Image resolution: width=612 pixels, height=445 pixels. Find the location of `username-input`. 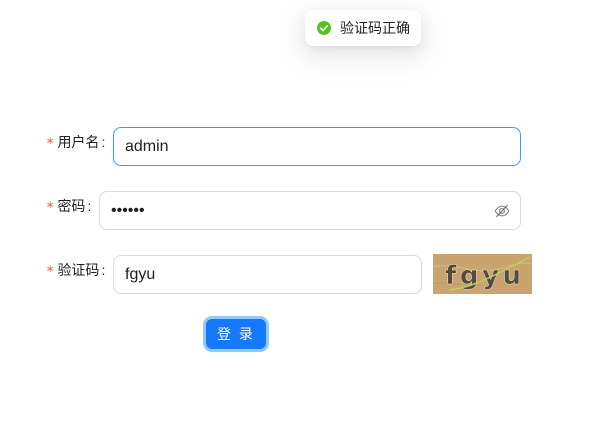

username-input is located at coordinates (317, 146).